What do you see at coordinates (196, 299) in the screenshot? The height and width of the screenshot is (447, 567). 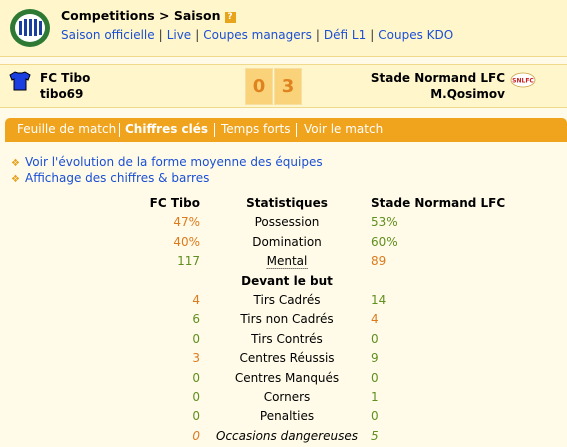 I see `stat-home-value: 4` at bounding box center [196, 299].